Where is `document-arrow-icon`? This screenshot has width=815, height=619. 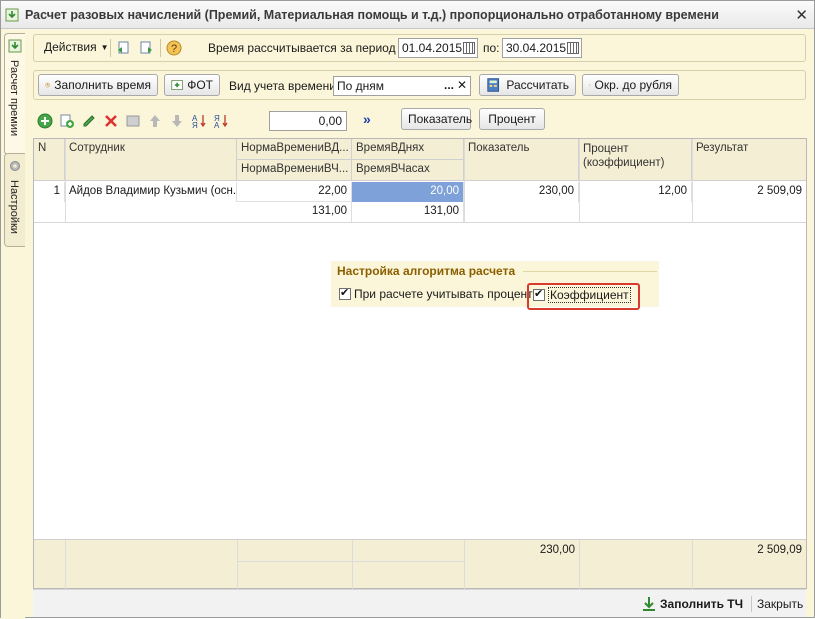 document-arrow-icon is located at coordinates (124, 48).